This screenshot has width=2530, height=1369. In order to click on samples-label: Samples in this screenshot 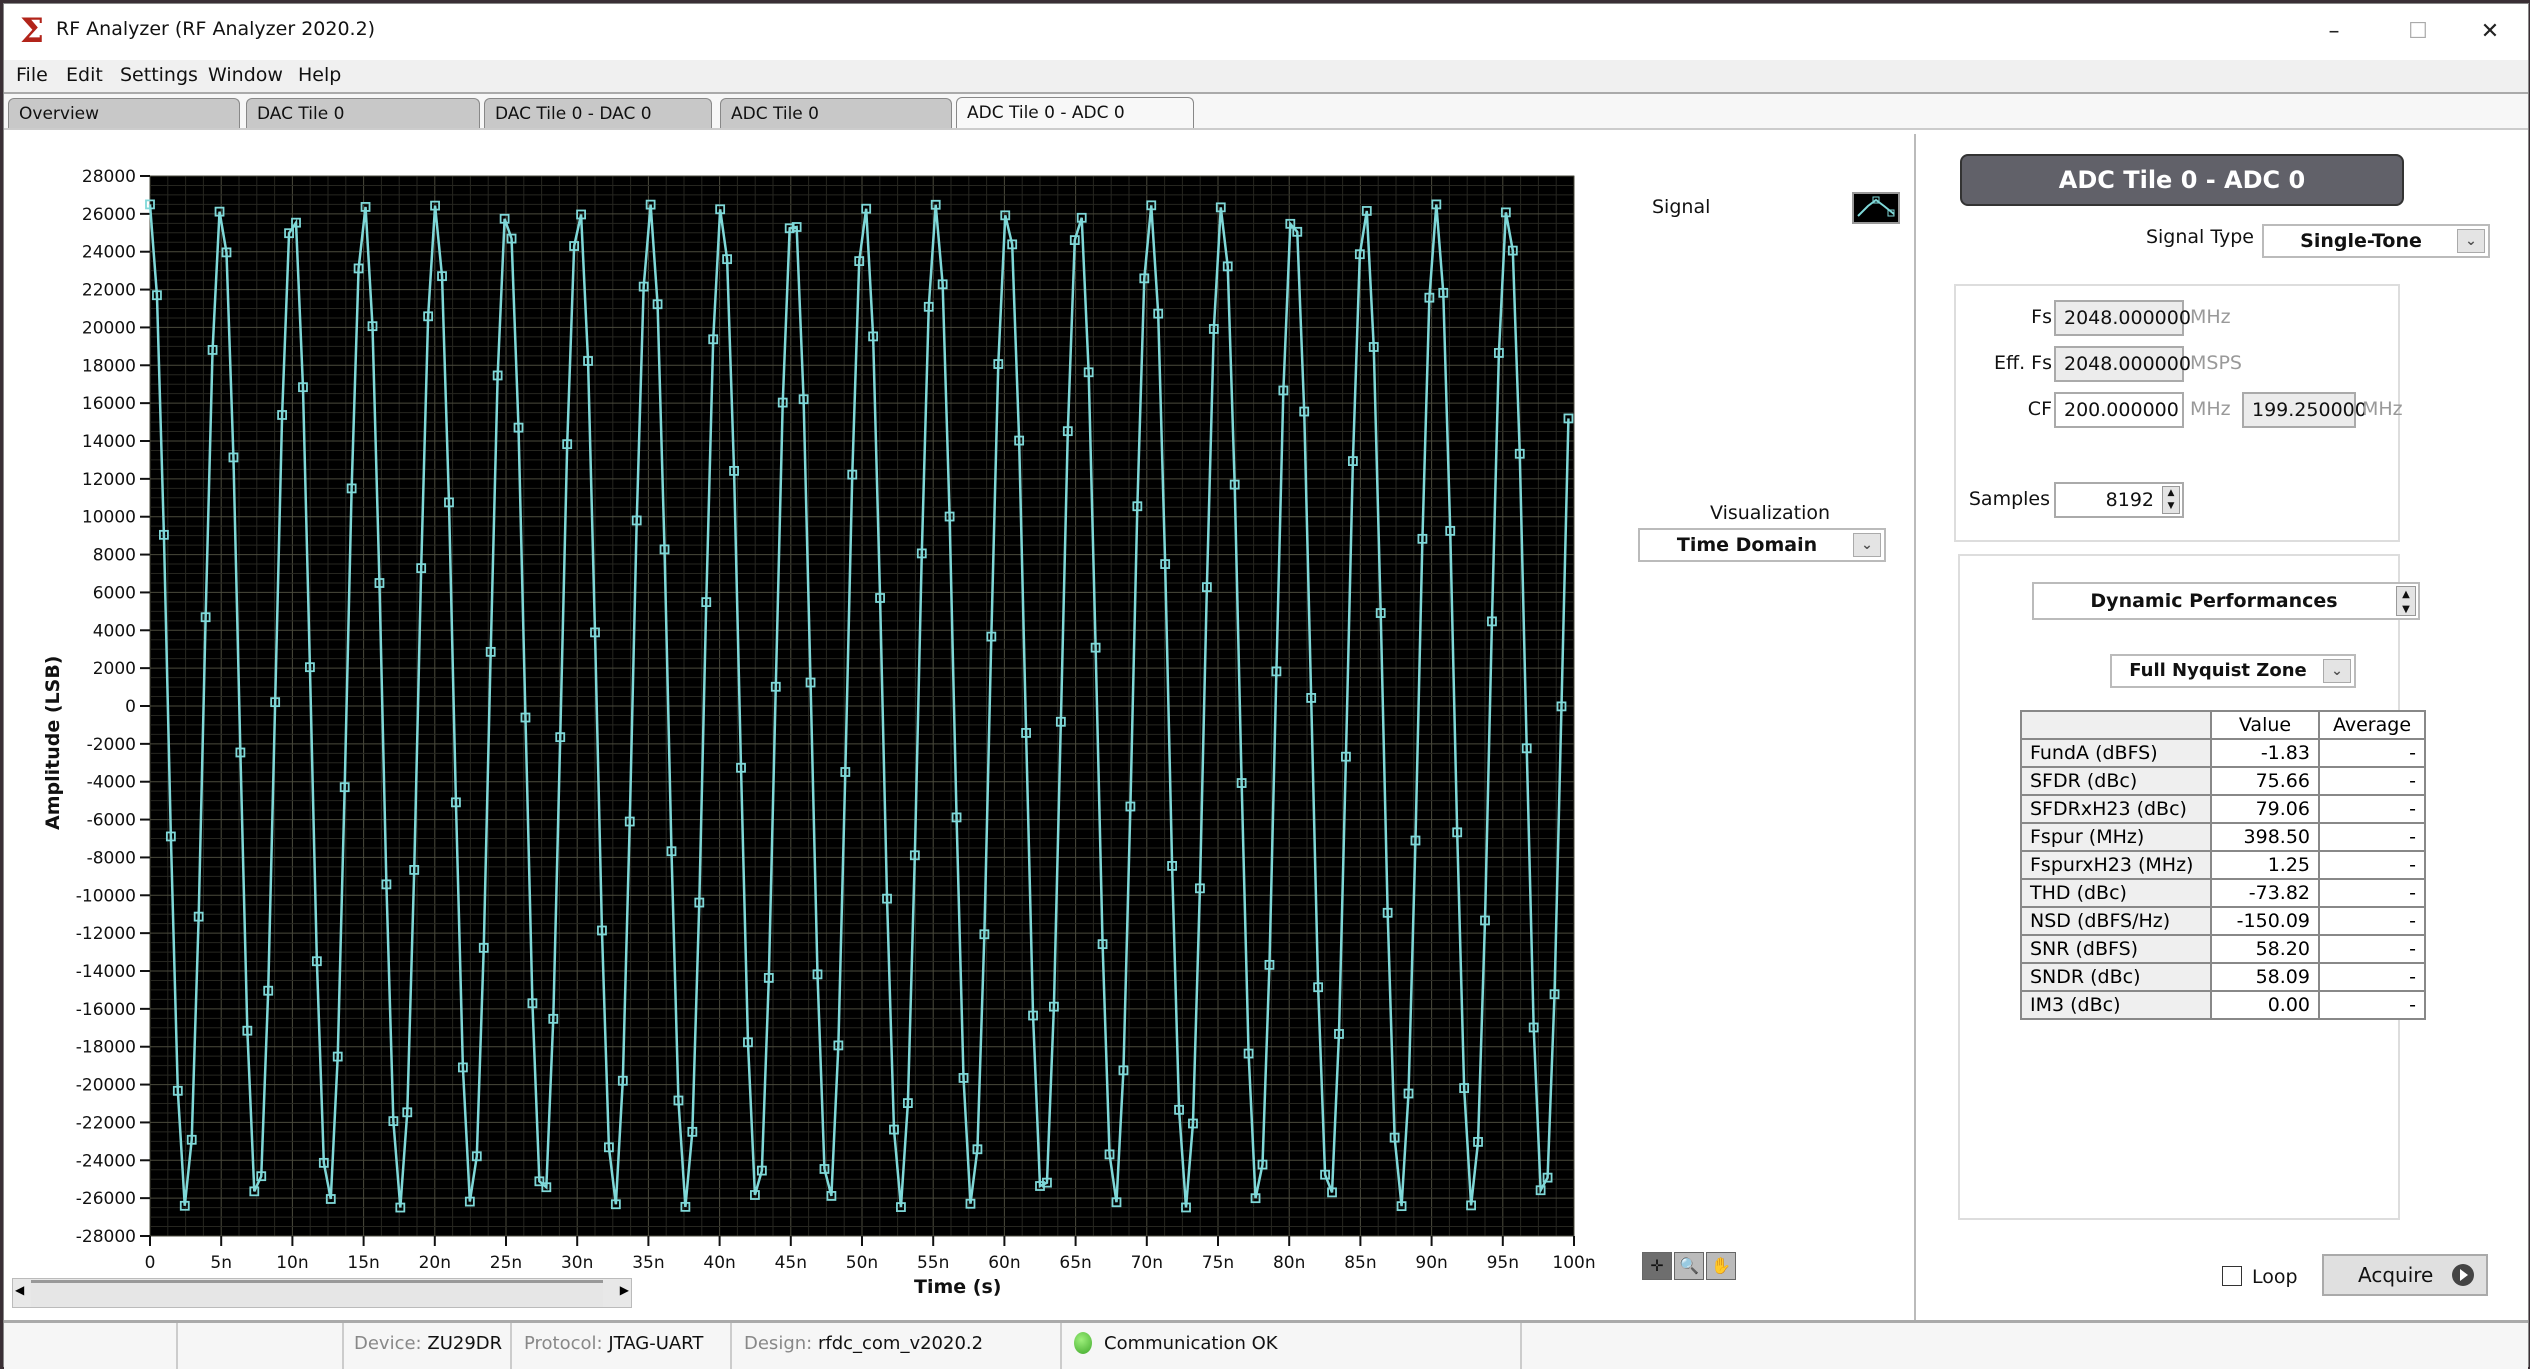, I will do `click(2009, 499)`.